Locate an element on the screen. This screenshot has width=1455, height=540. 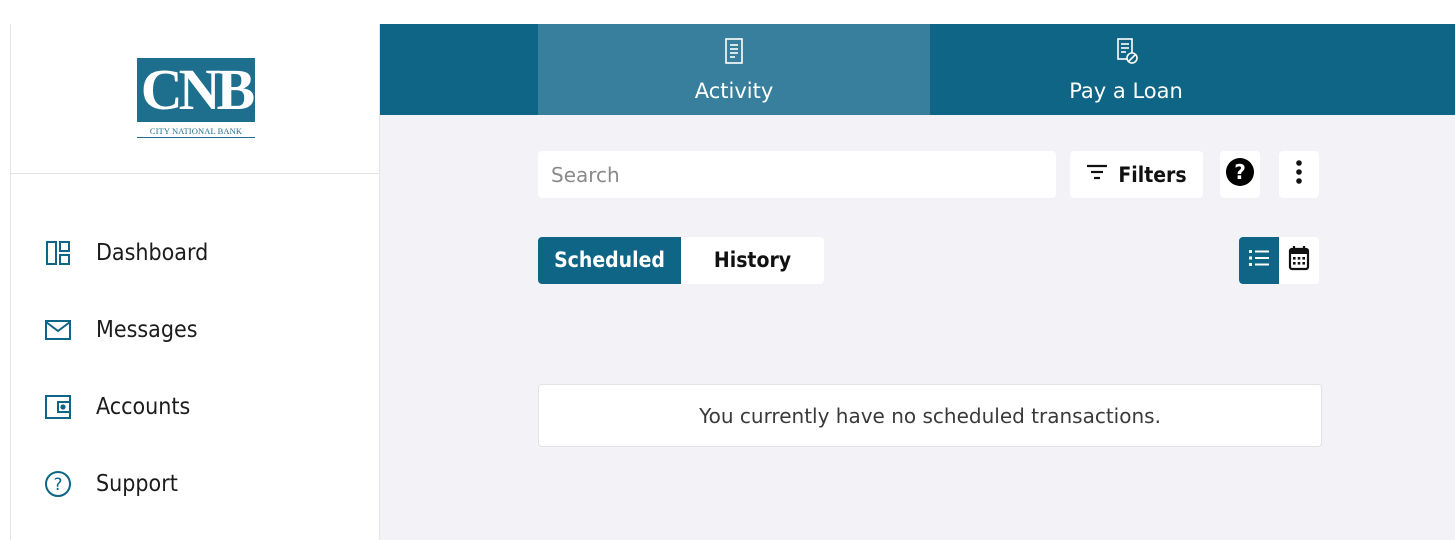
vertical-dots-icon is located at coordinates (1299, 174).